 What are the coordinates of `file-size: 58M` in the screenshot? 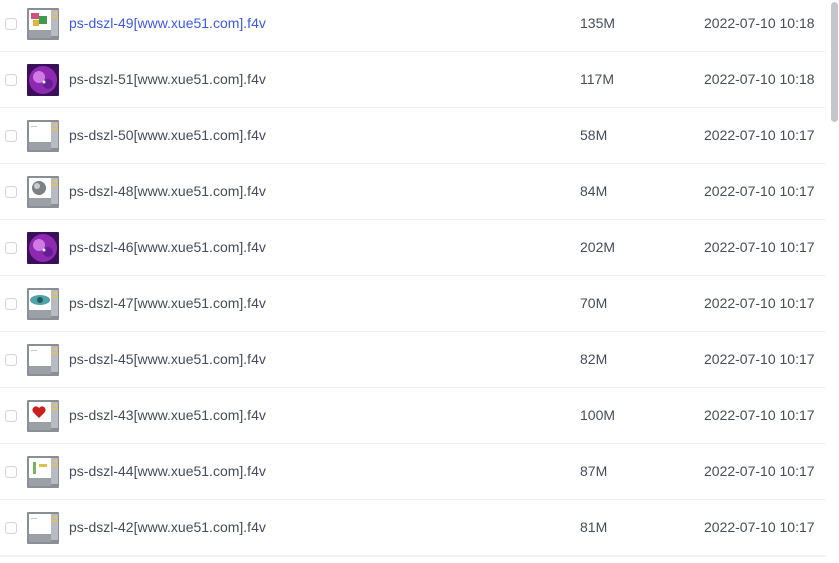 It's located at (594, 135).